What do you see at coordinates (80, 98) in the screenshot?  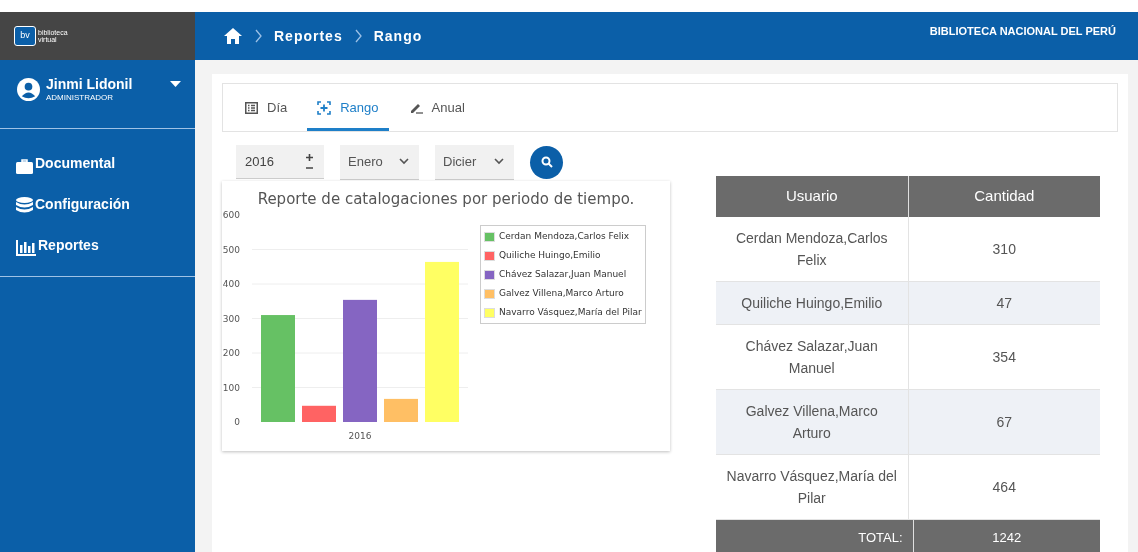 I see `user-role: ADMINISTRADOR` at bounding box center [80, 98].